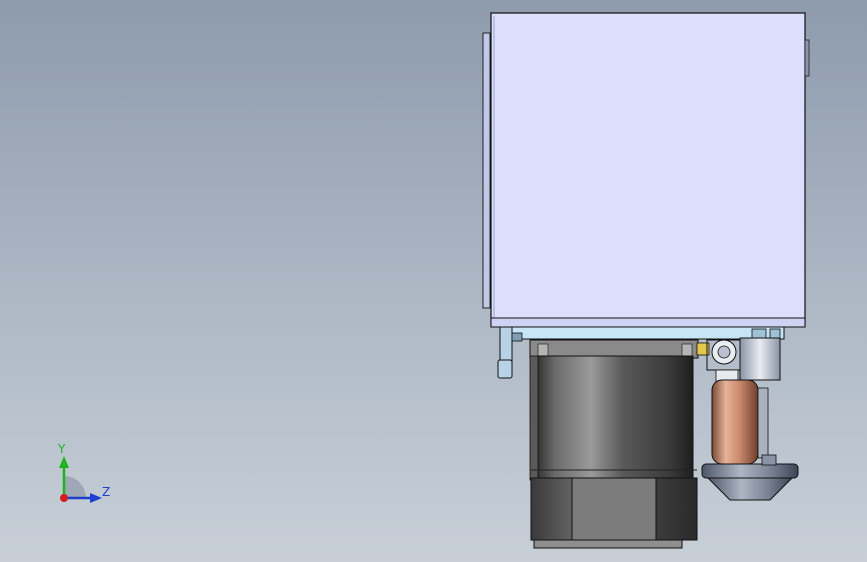 This screenshot has height=562, width=867. I want to click on z-axis-label: Z, so click(106, 492).